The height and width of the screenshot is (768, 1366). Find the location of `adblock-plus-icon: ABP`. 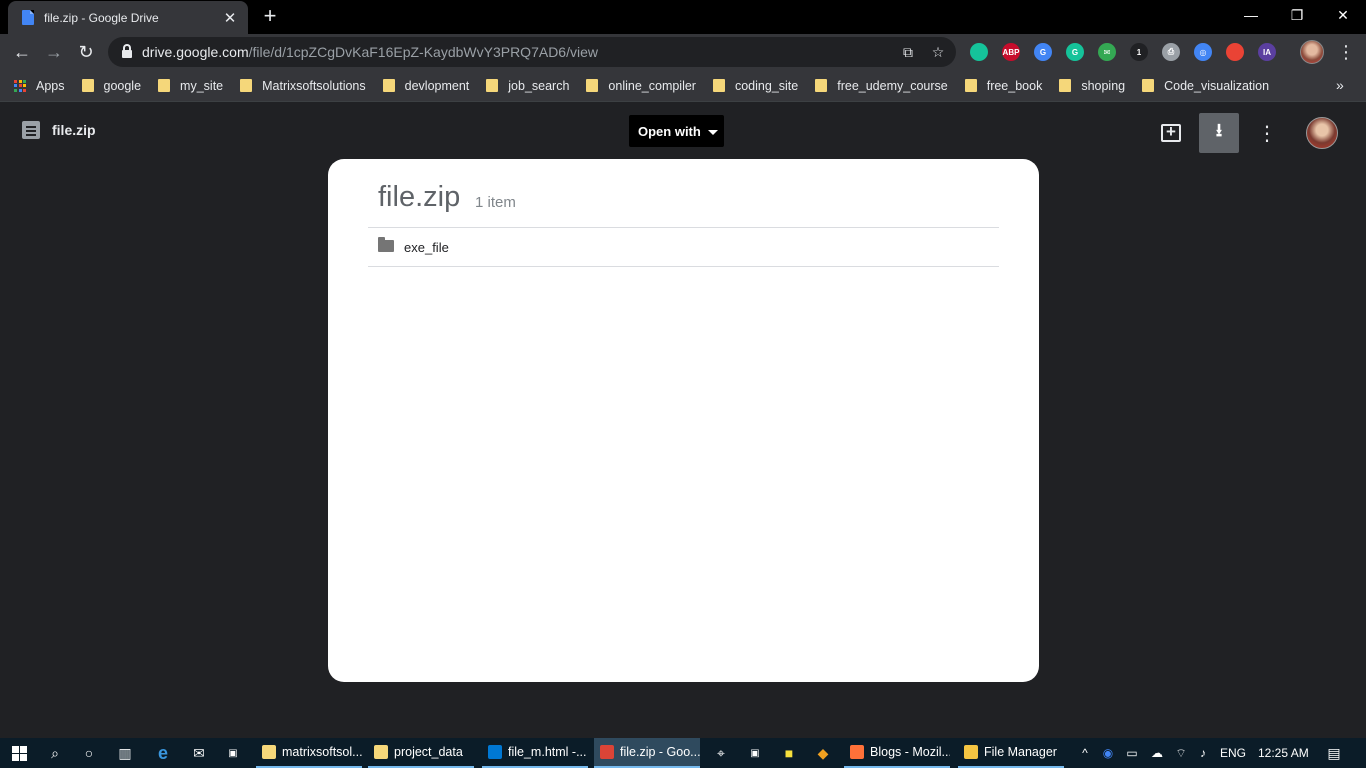

adblock-plus-icon: ABP is located at coordinates (1011, 52).